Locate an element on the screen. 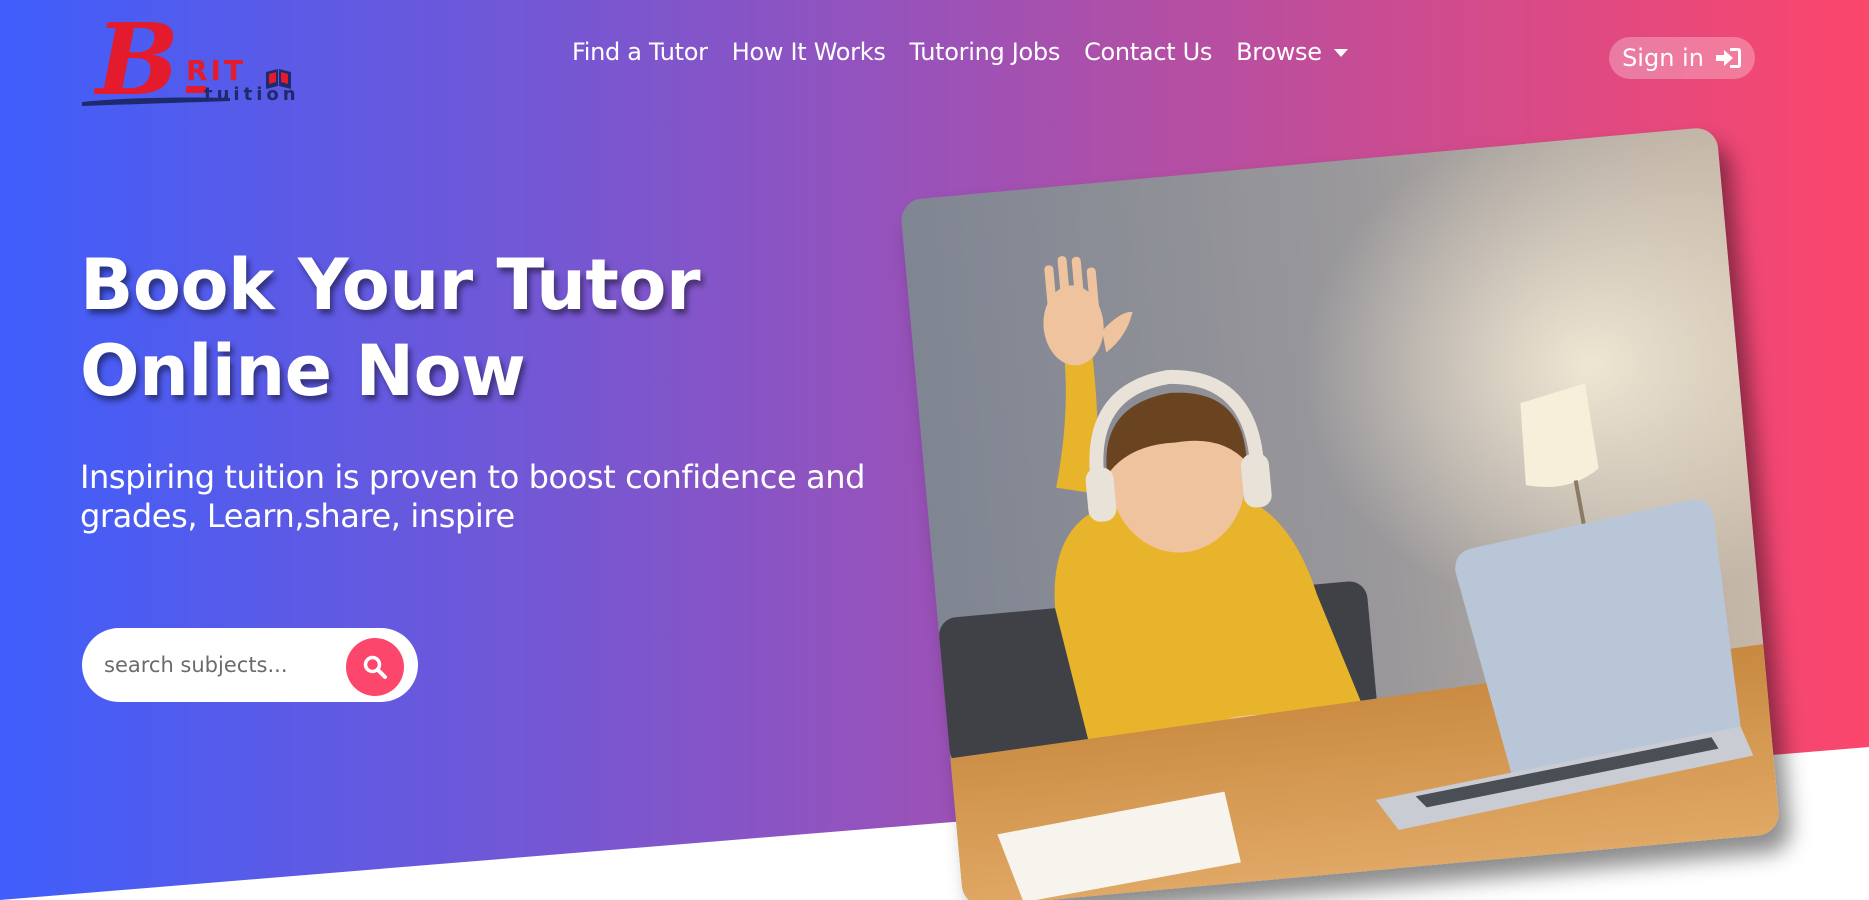 Image resolution: width=1869 pixels, height=900 pixels. brand-logo: B RIT tuition is located at coordinates (195, 58).